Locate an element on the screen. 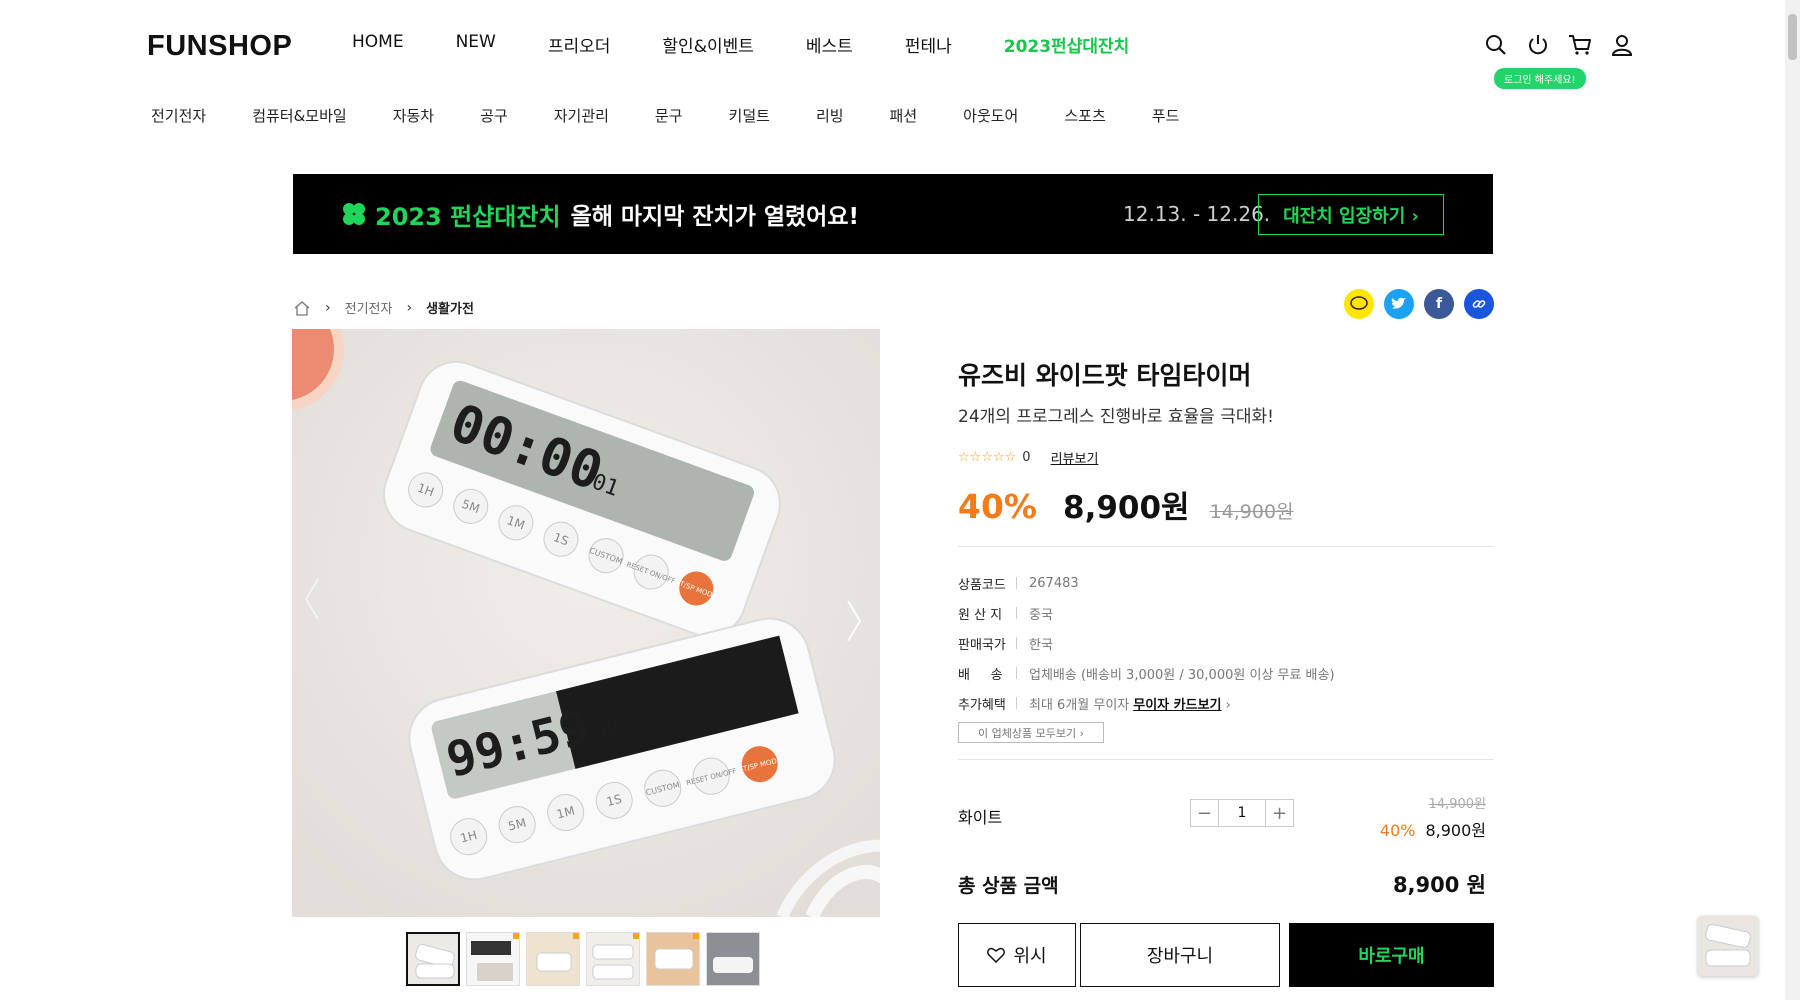  banner-date: 12.13. - 12.26. is located at coordinates (1197, 214).